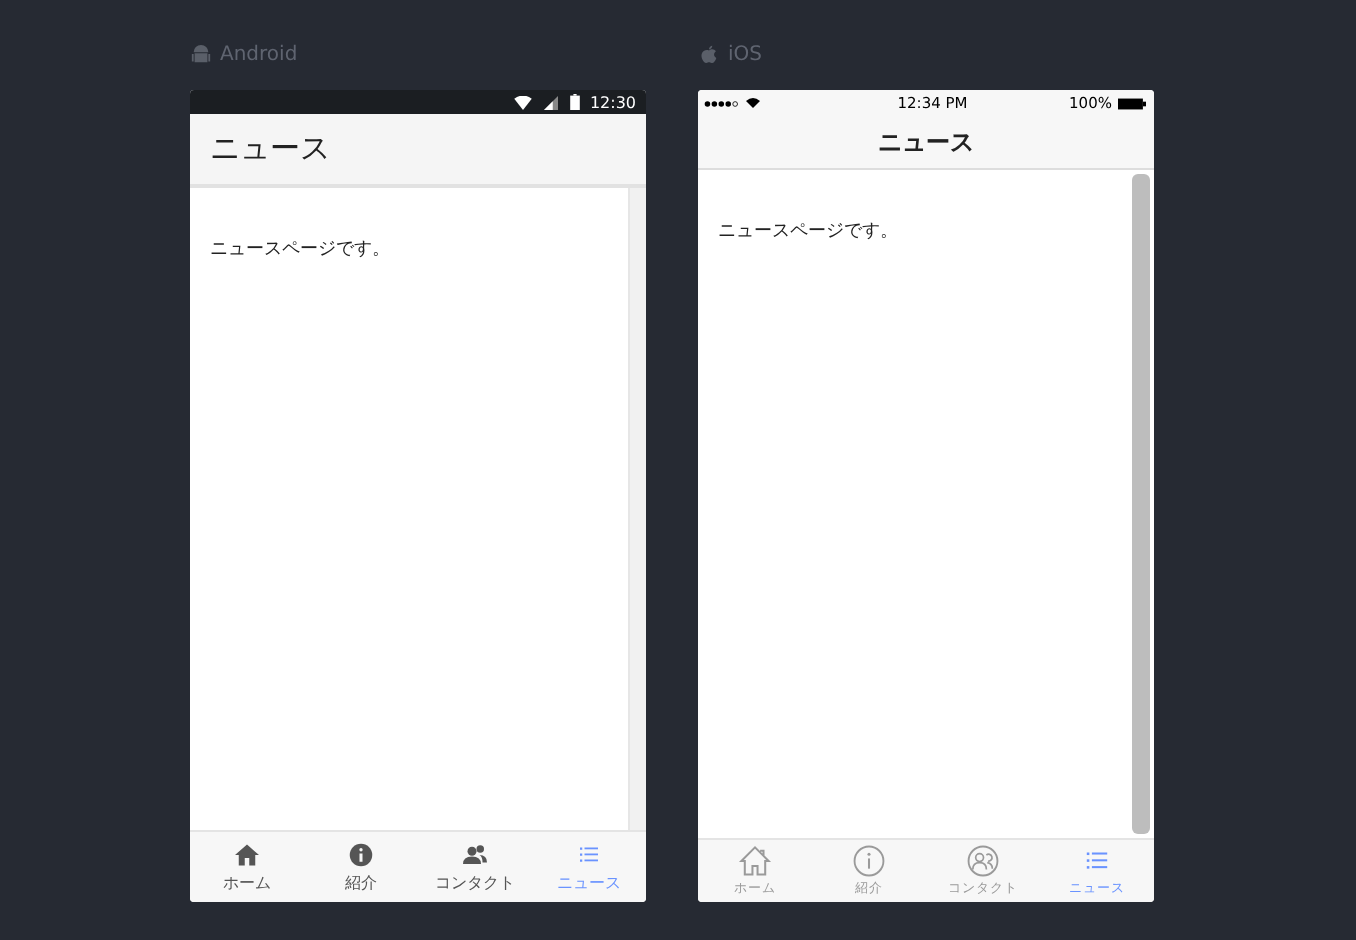 The width and height of the screenshot is (1356, 940). I want to click on apple-icon, so click(709, 54).